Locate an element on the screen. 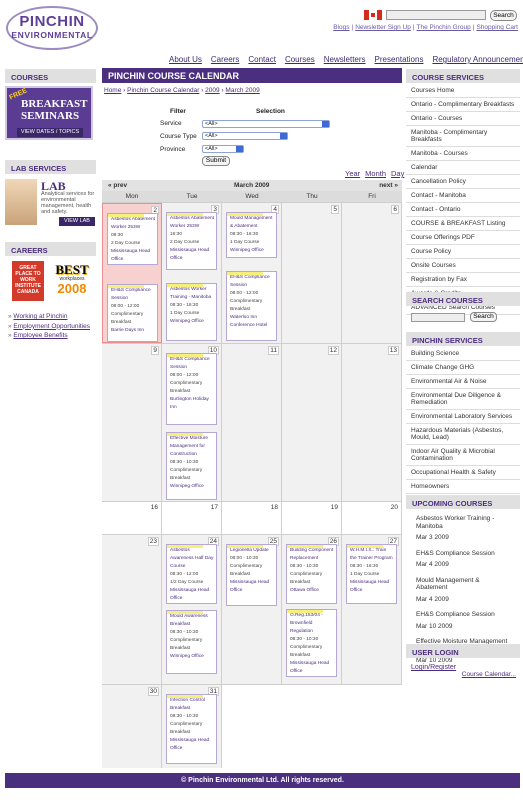 The image size is (523, 800). site-search-input is located at coordinates (436, 15).